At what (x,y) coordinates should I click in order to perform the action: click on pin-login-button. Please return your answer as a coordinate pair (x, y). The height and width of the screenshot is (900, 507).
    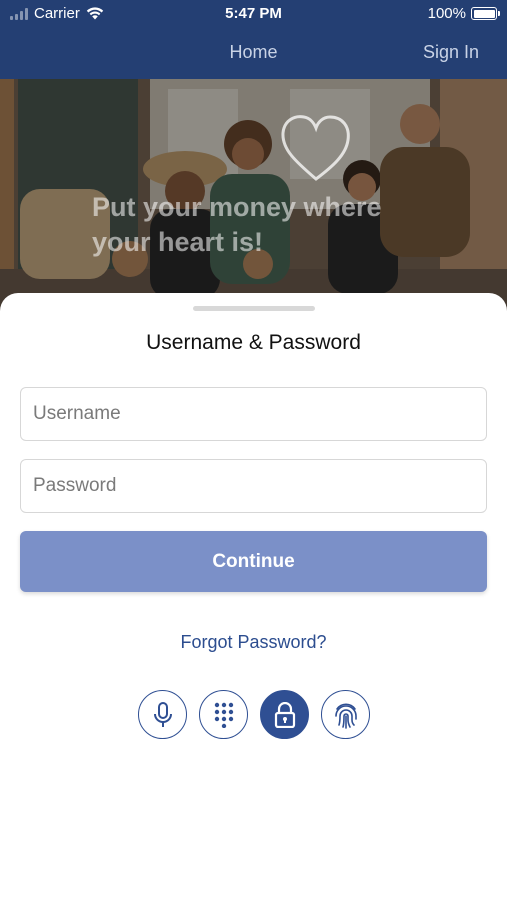
    Looking at the image, I should click on (223, 714).